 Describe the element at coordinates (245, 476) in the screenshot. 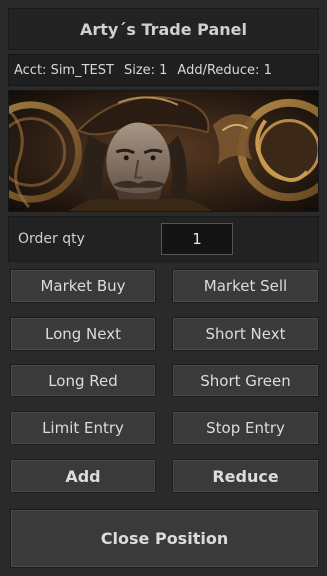

I see `reduce-button: Reduce` at that location.